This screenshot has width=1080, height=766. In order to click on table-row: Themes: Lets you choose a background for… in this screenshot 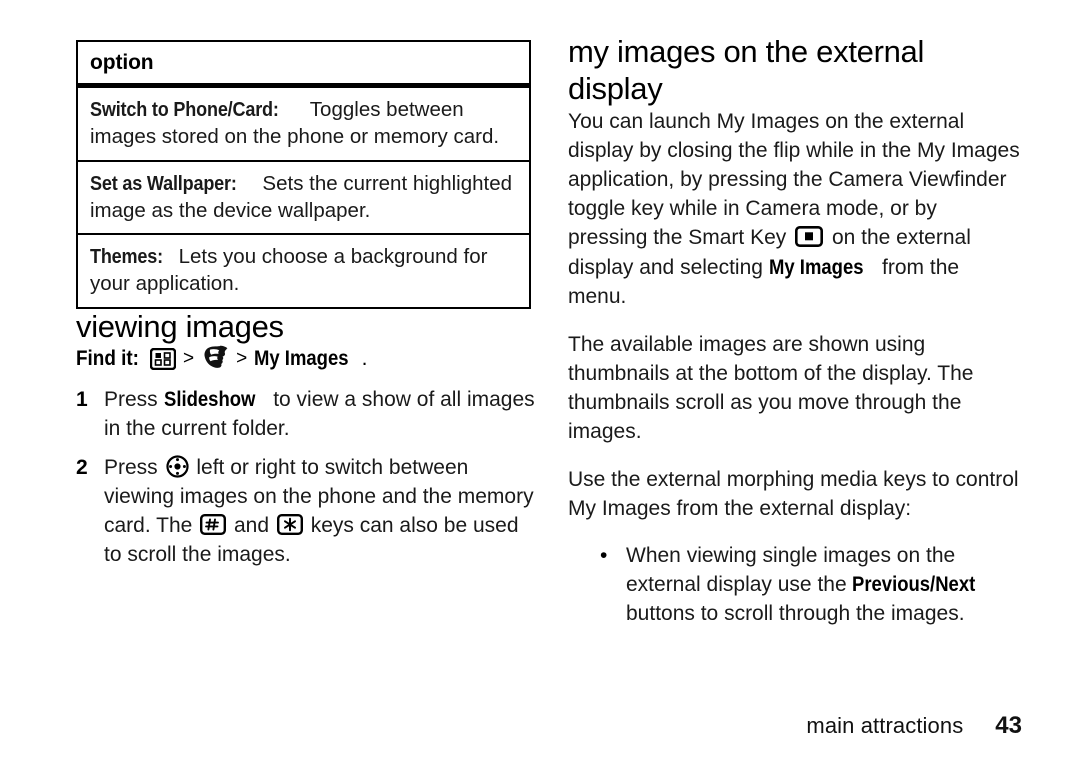, I will do `click(303, 271)`.